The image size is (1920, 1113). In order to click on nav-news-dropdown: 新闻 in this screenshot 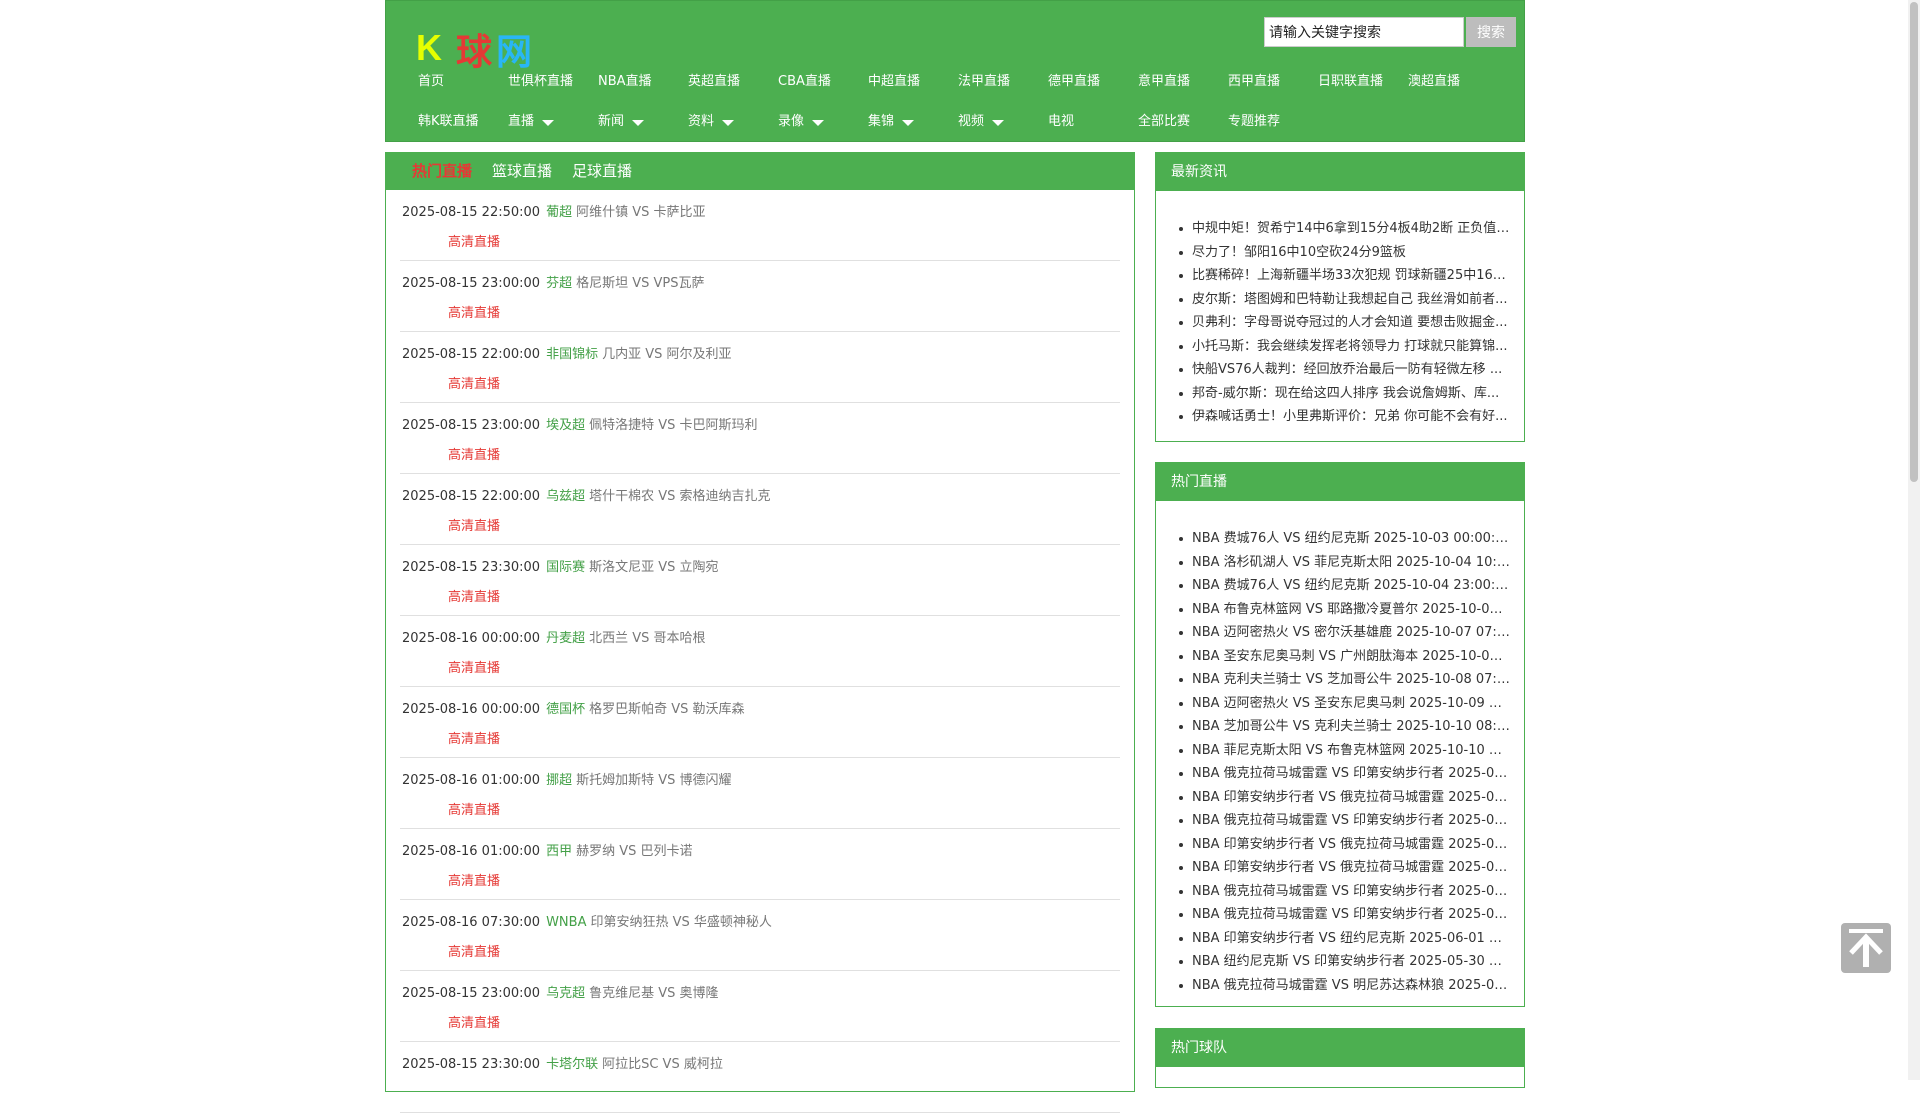, I will do `click(621, 122)`.